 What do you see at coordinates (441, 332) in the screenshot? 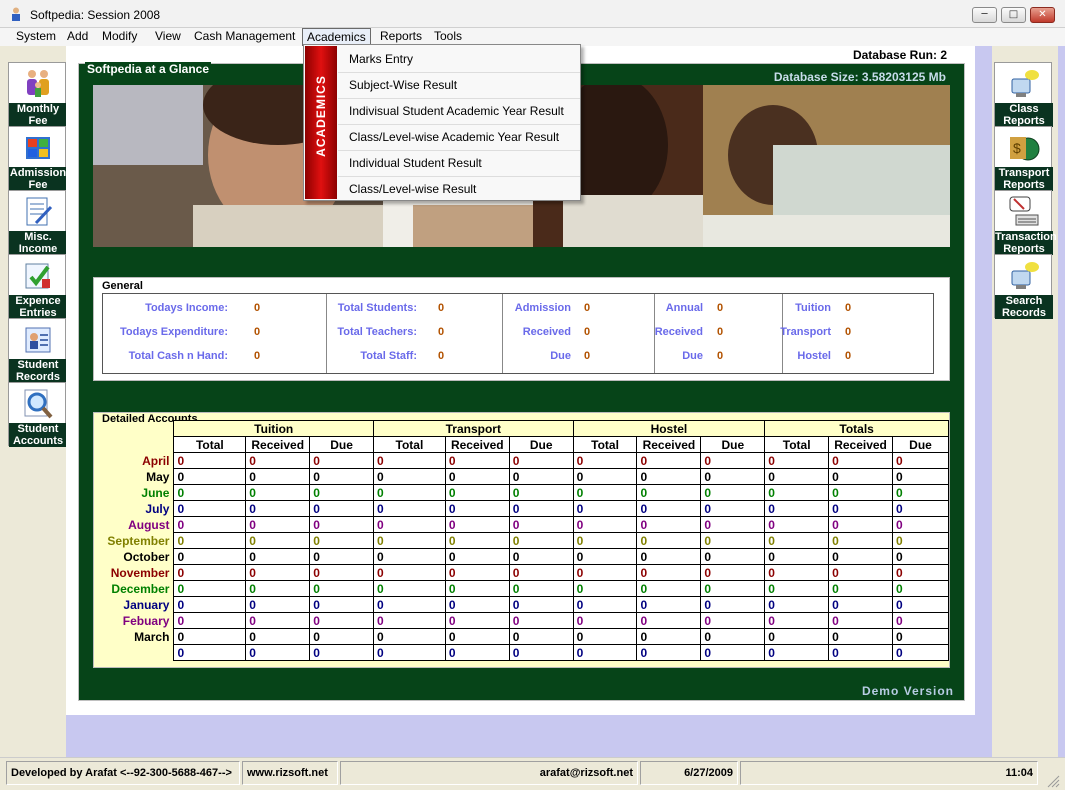
I see `total-teachers-value: 0` at bounding box center [441, 332].